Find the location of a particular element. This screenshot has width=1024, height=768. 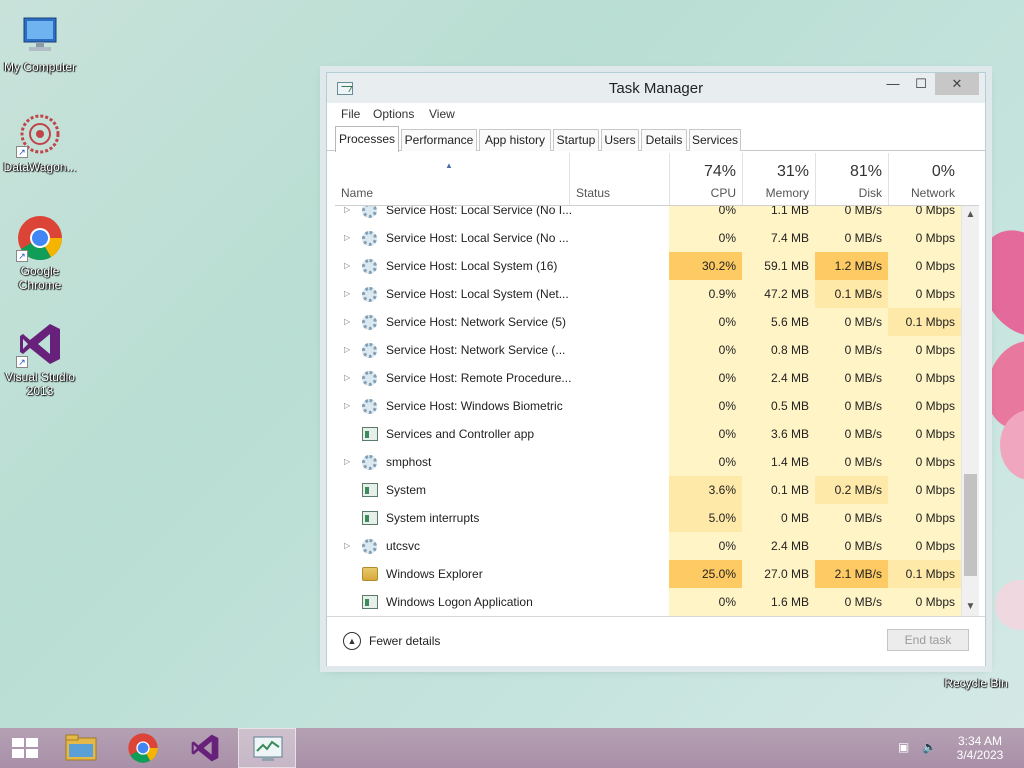

memory-total-percent: 31% is located at coordinates (792, 171).